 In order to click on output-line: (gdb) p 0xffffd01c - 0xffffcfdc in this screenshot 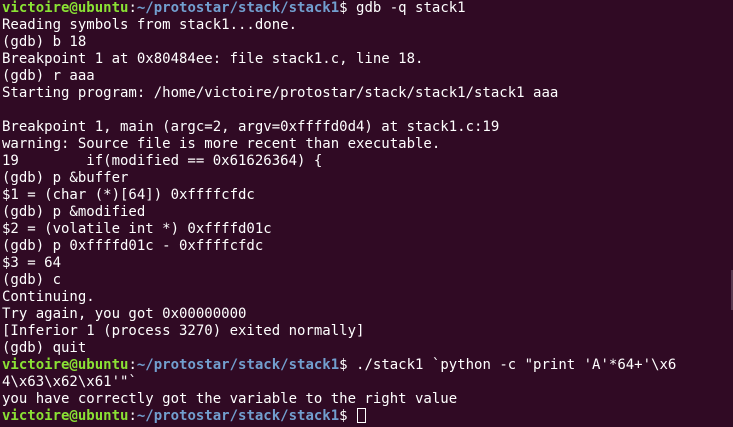, I will do `click(133, 246)`.